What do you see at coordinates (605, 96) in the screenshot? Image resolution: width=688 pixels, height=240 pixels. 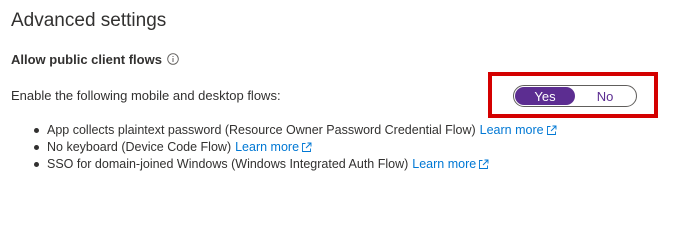 I see `toggle-no-option: No` at bounding box center [605, 96].